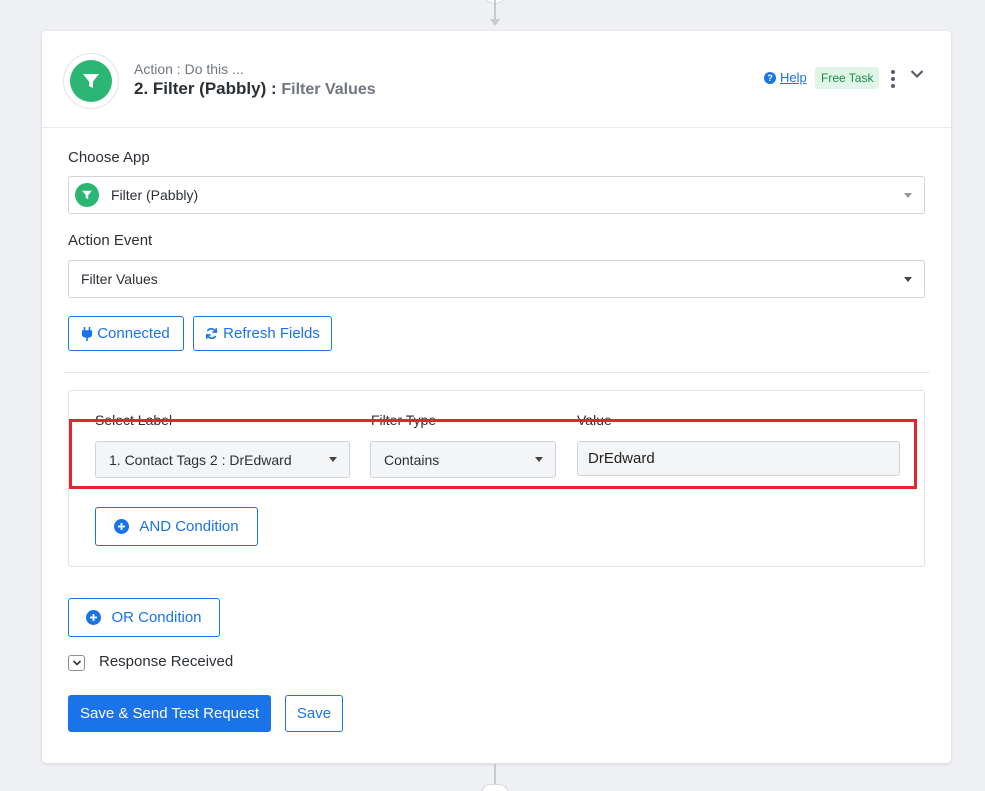  What do you see at coordinates (328, 89) in the screenshot?
I see `step-title-event: Filter Values` at bounding box center [328, 89].